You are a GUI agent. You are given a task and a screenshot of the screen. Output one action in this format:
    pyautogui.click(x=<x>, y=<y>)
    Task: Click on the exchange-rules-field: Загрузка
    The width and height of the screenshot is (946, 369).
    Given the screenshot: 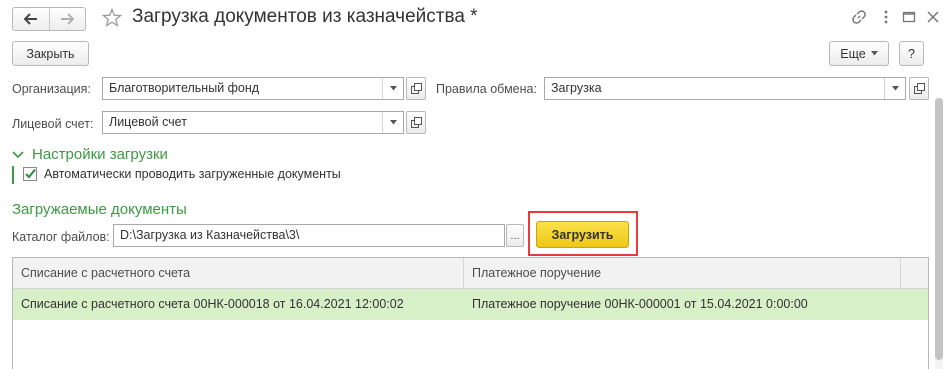 What is the action you would take?
    pyautogui.click(x=725, y=88)
    